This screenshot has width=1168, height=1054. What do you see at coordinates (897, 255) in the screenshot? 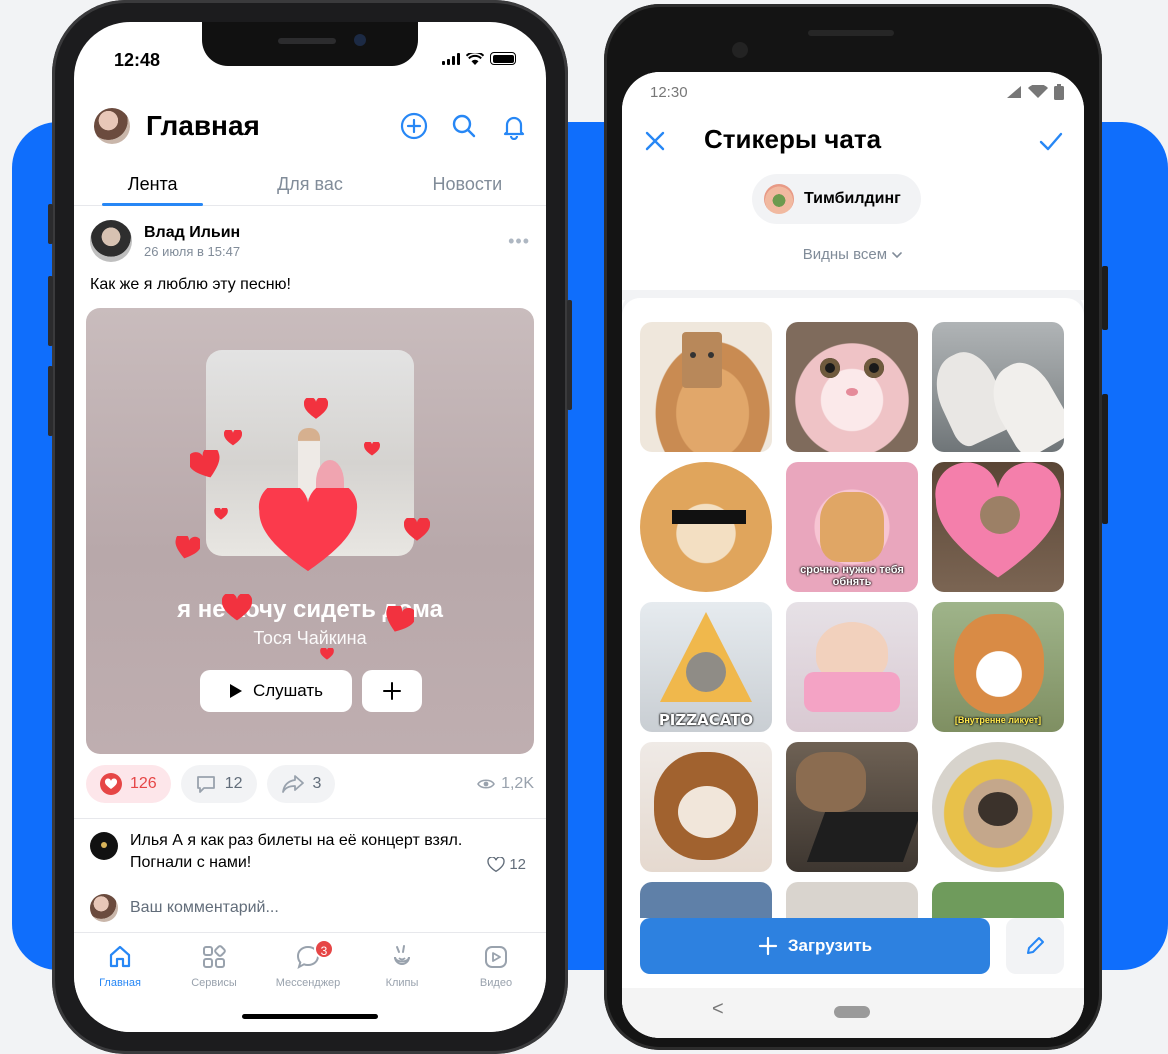
I see `chevron-down-icon` at bounding box center [897, 255].